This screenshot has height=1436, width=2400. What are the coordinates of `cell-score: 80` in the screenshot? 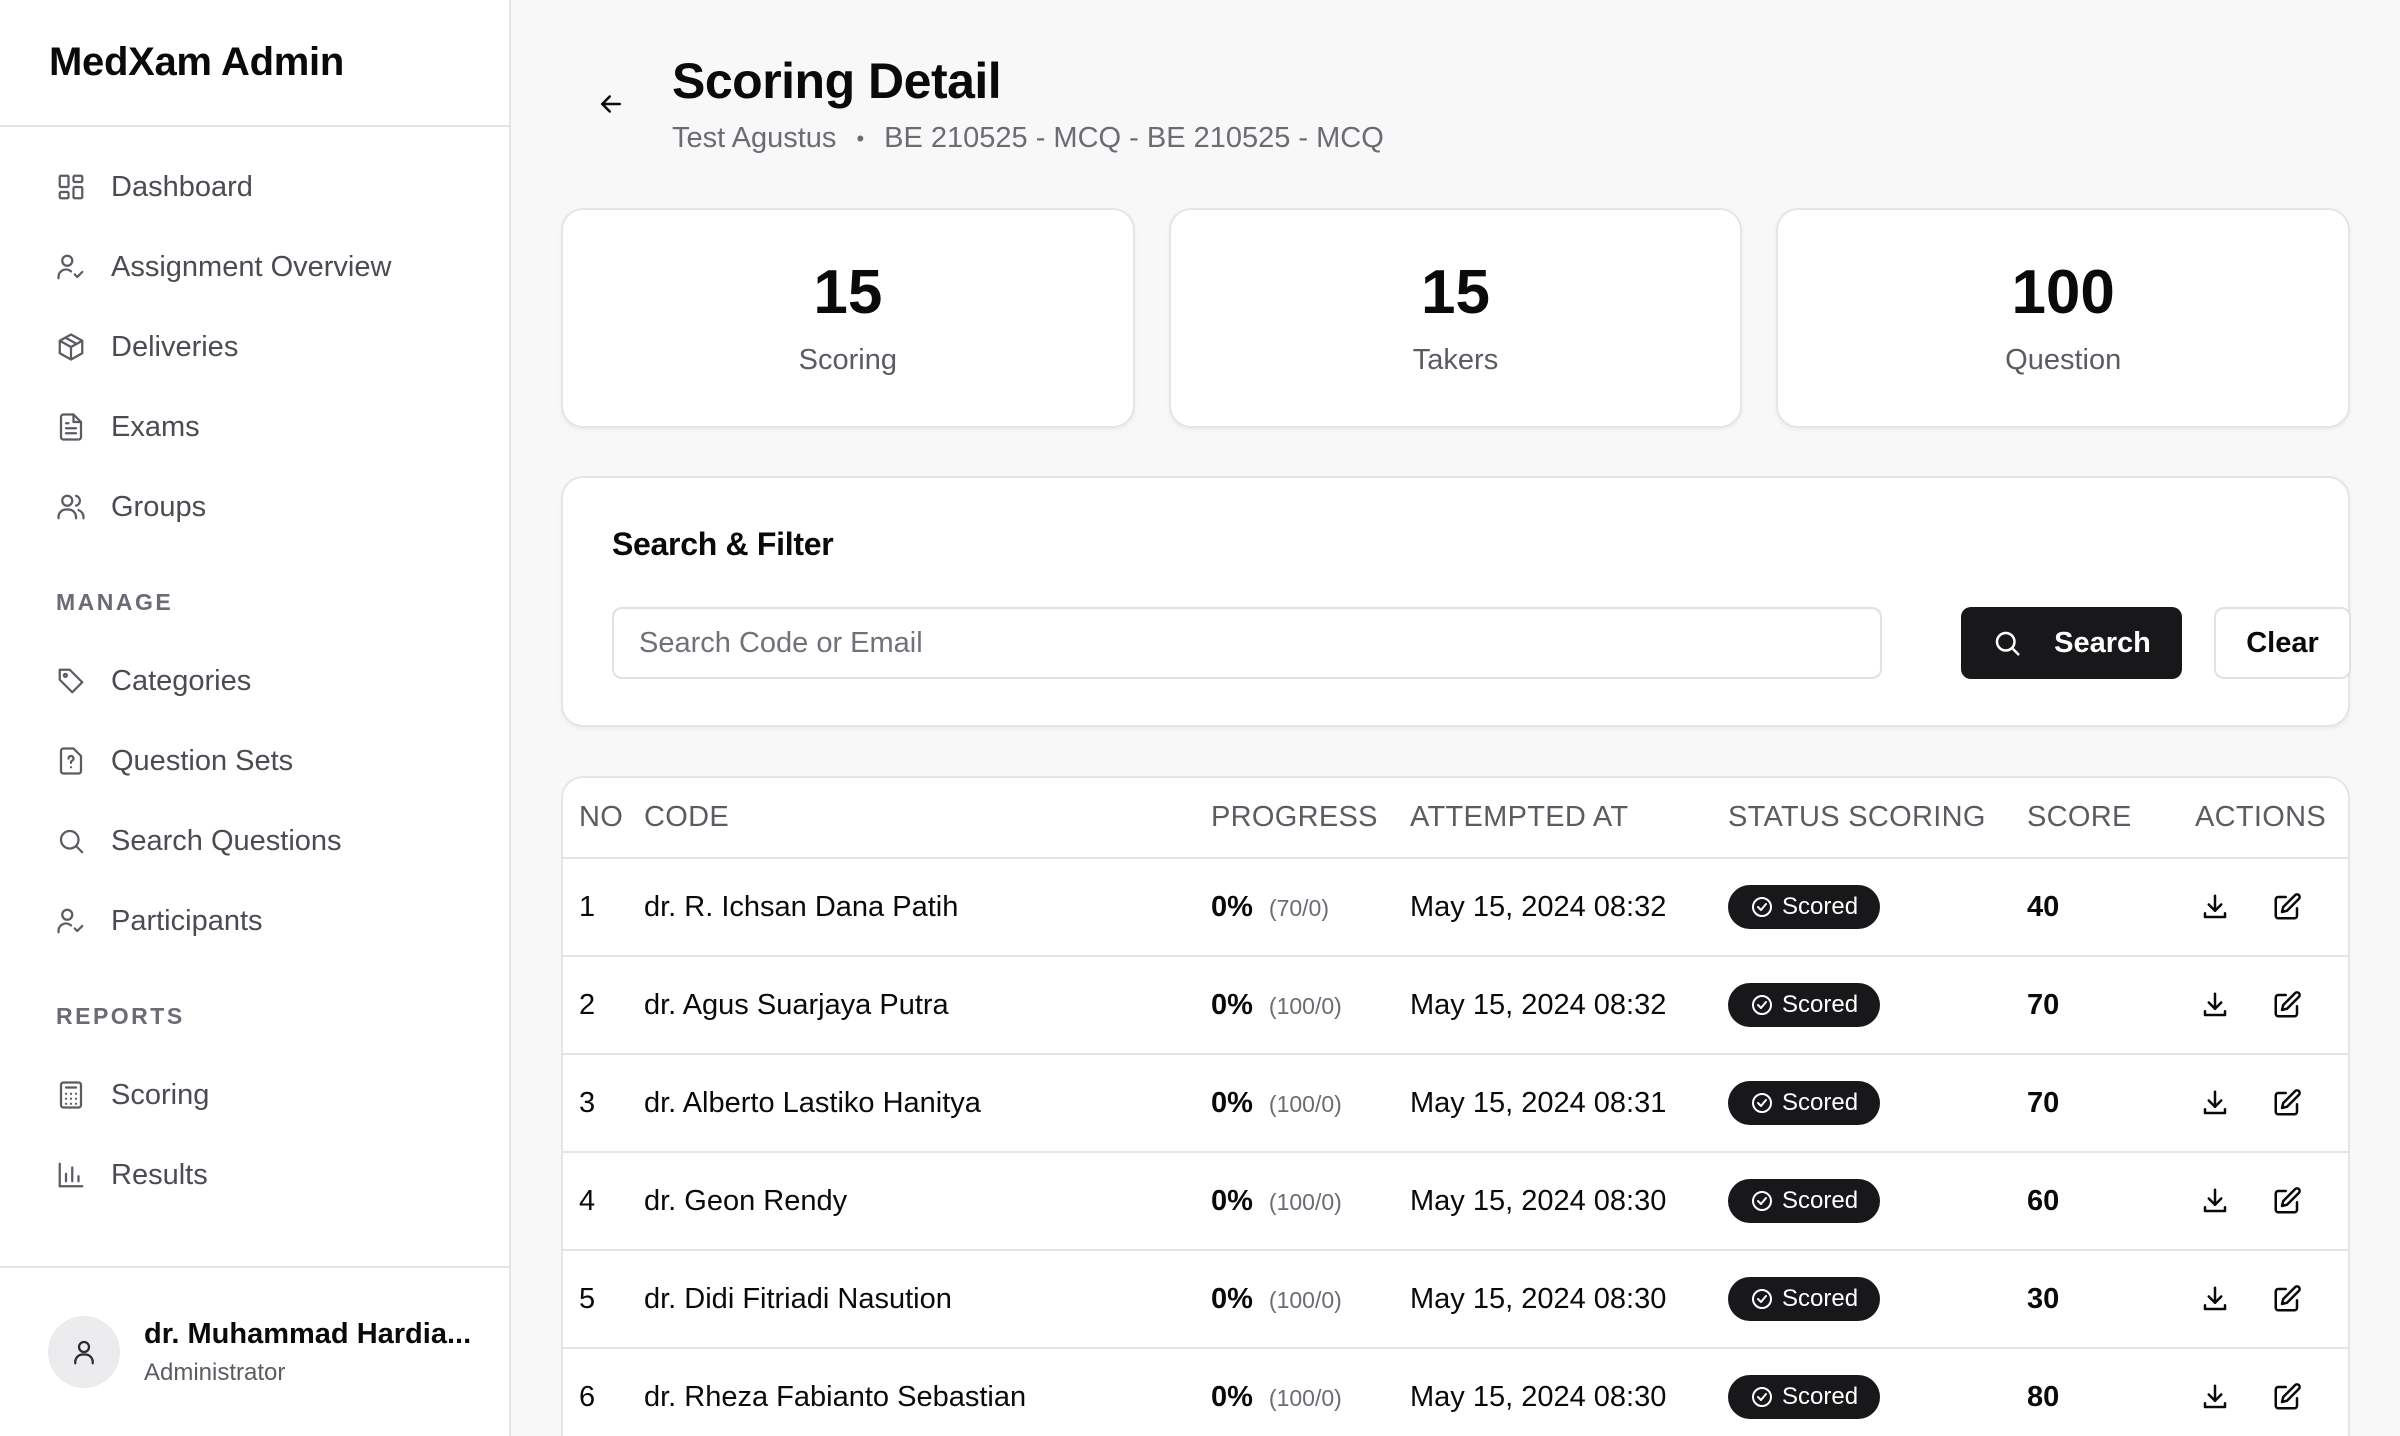 It's located at (2111, 1392).